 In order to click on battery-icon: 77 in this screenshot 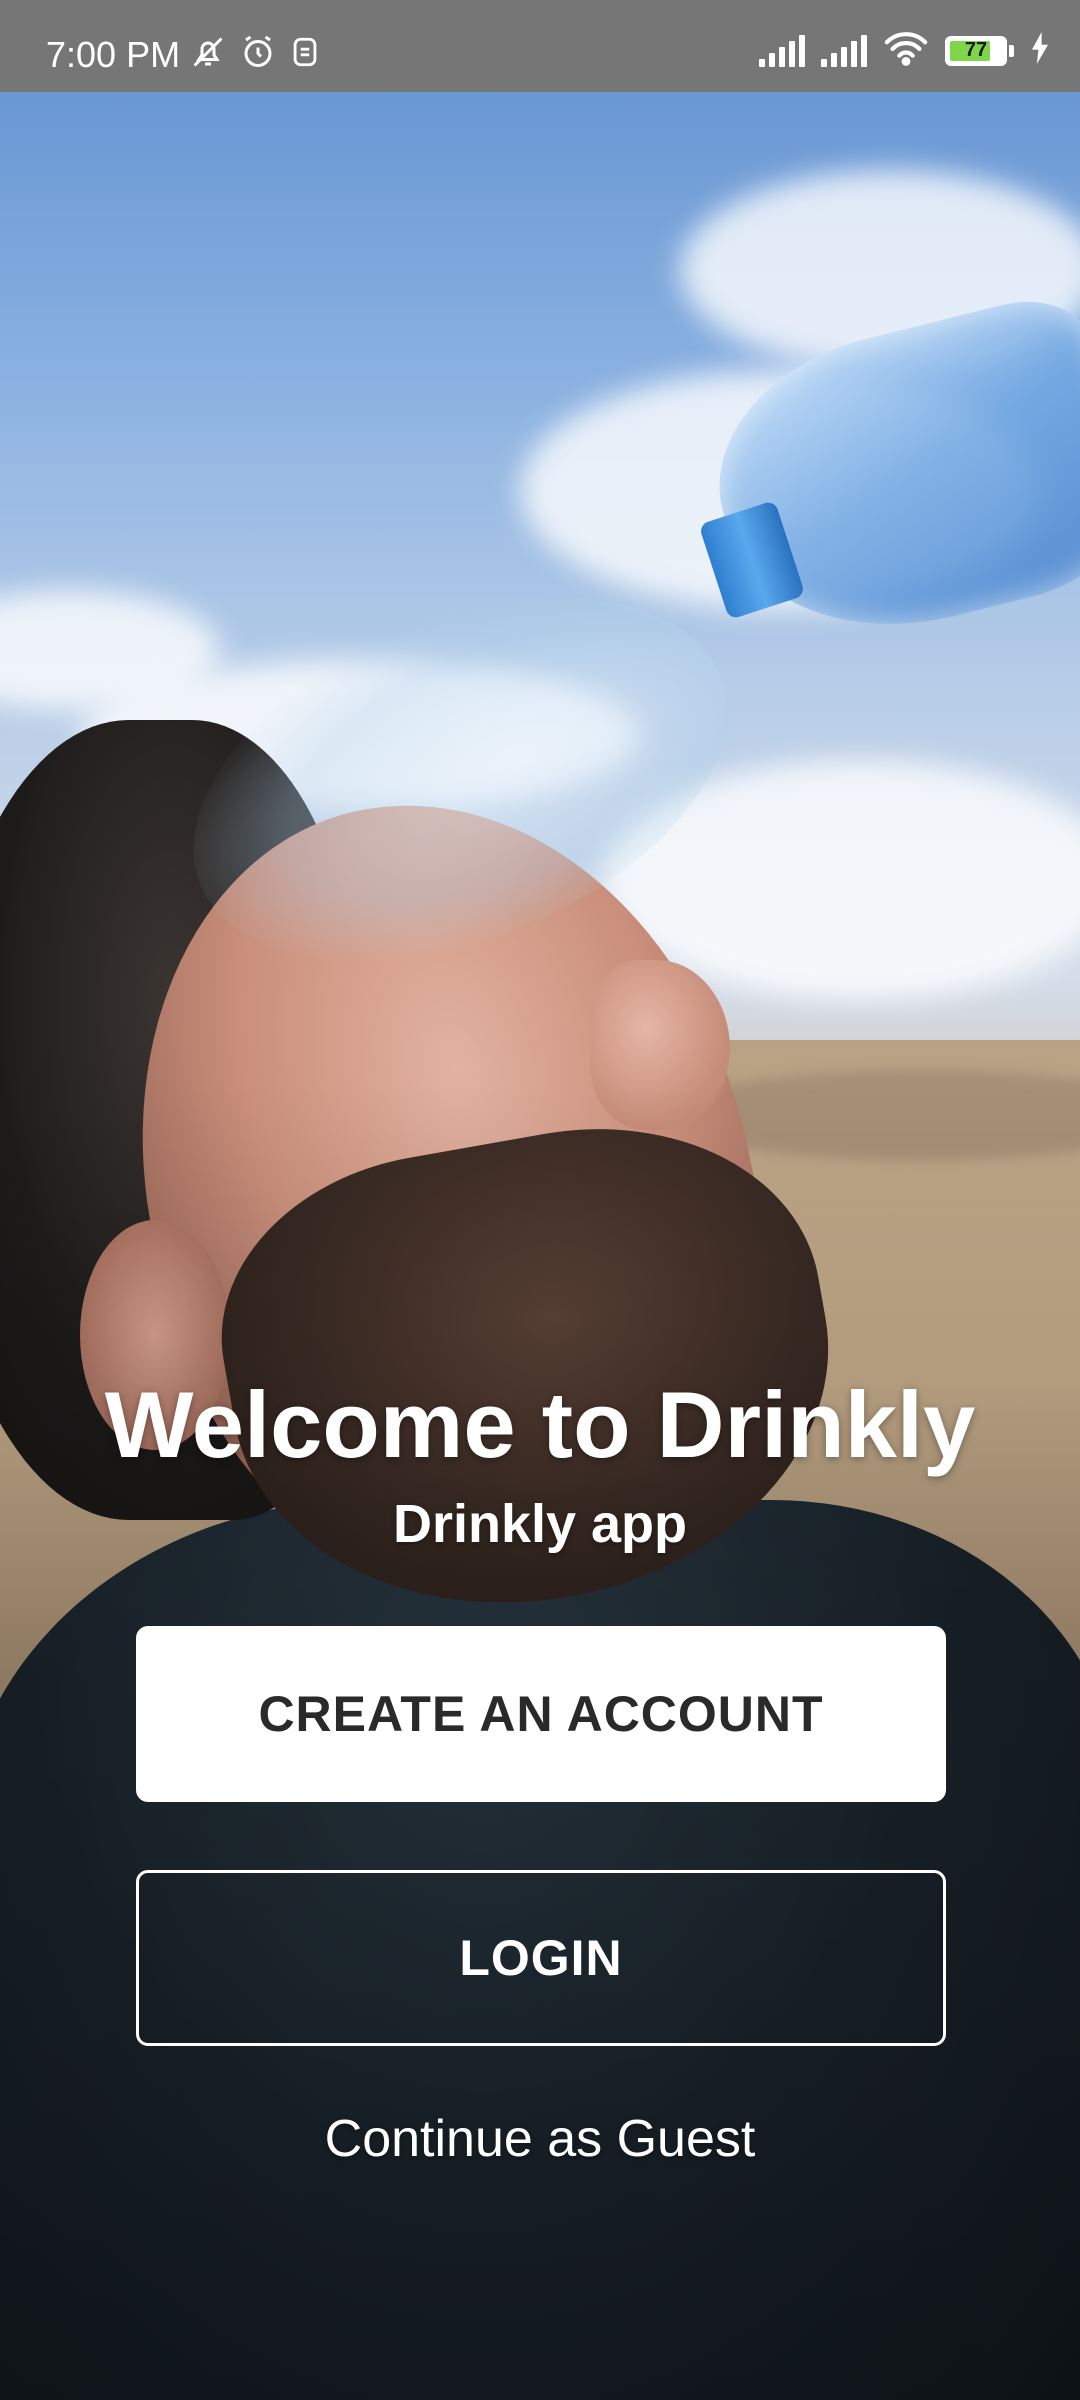, I will do `click(976, 50)`.